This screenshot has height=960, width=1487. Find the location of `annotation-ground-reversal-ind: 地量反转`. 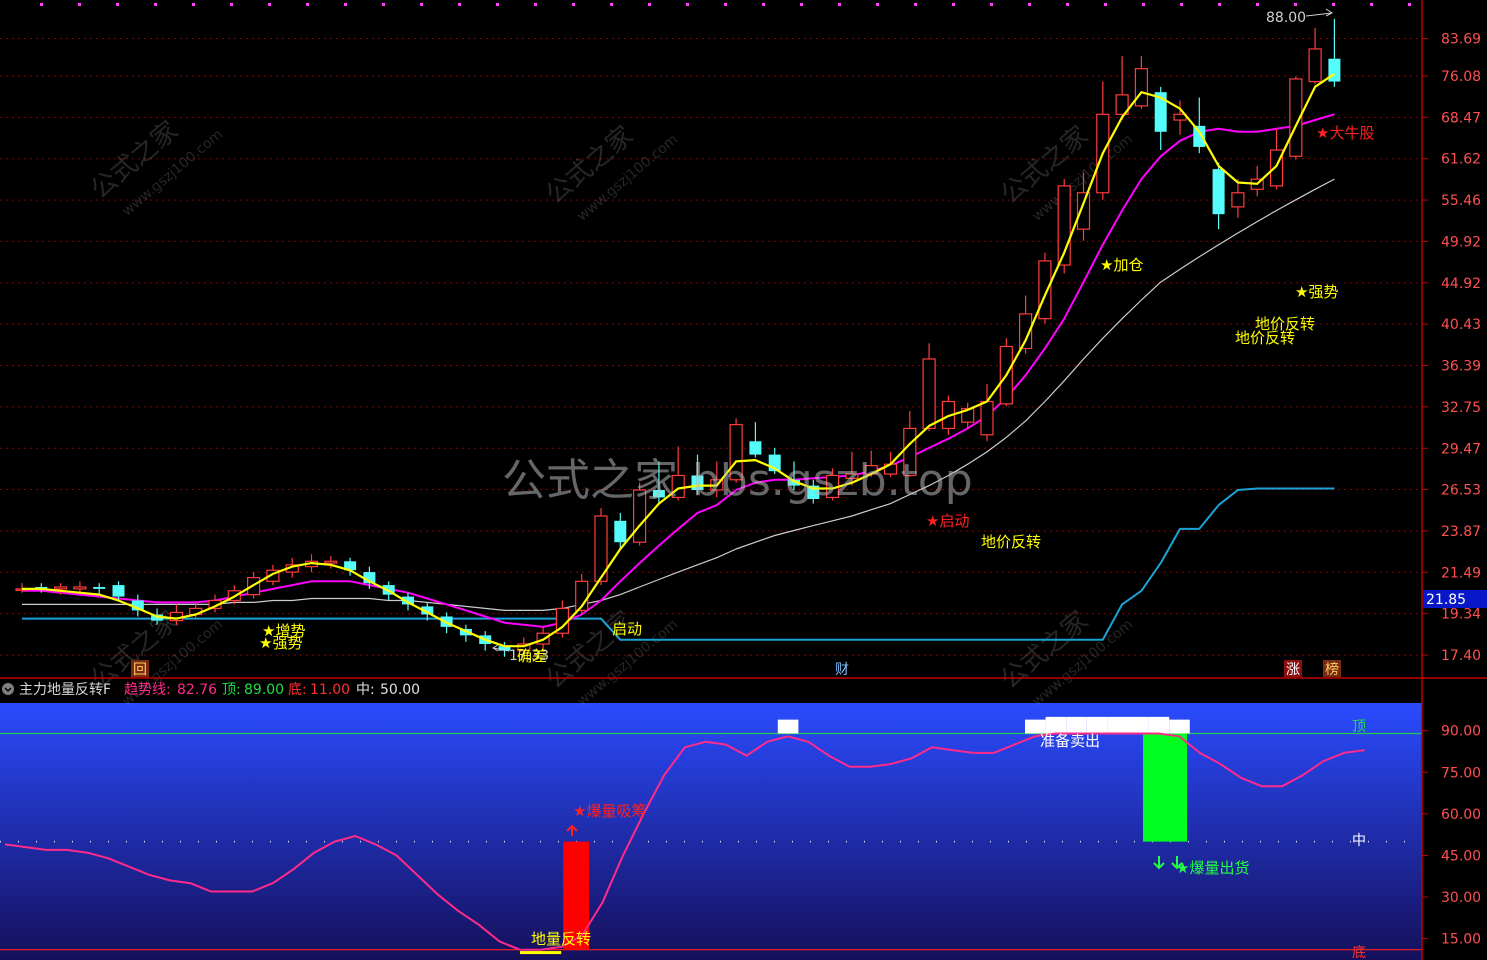

annotation-ground-reversal-ind: 地量反转 is located at coordinates (561, 939).